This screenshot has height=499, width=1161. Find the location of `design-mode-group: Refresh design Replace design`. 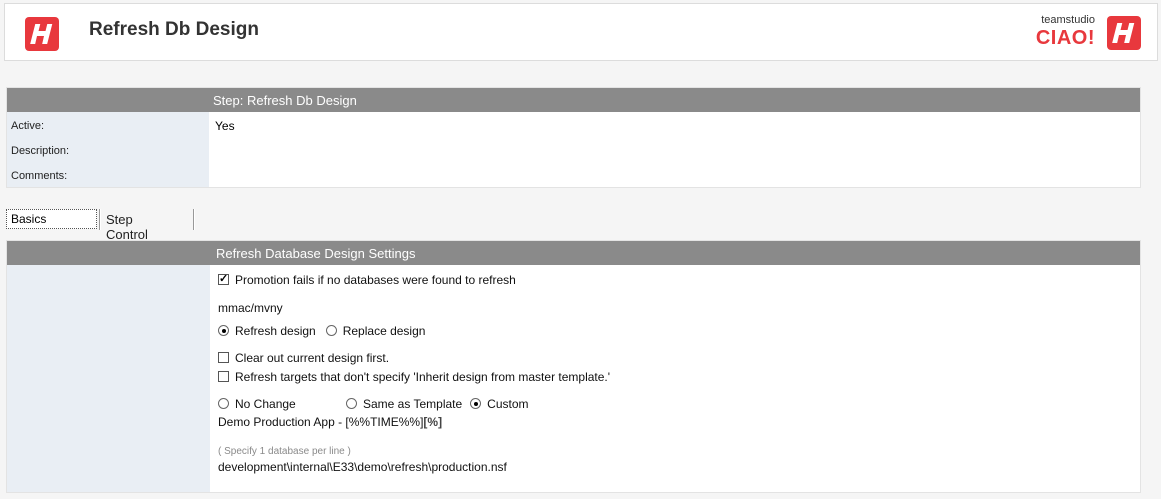

design-mode-group: Refresh design Replace design is located at coordinates (321, 331).